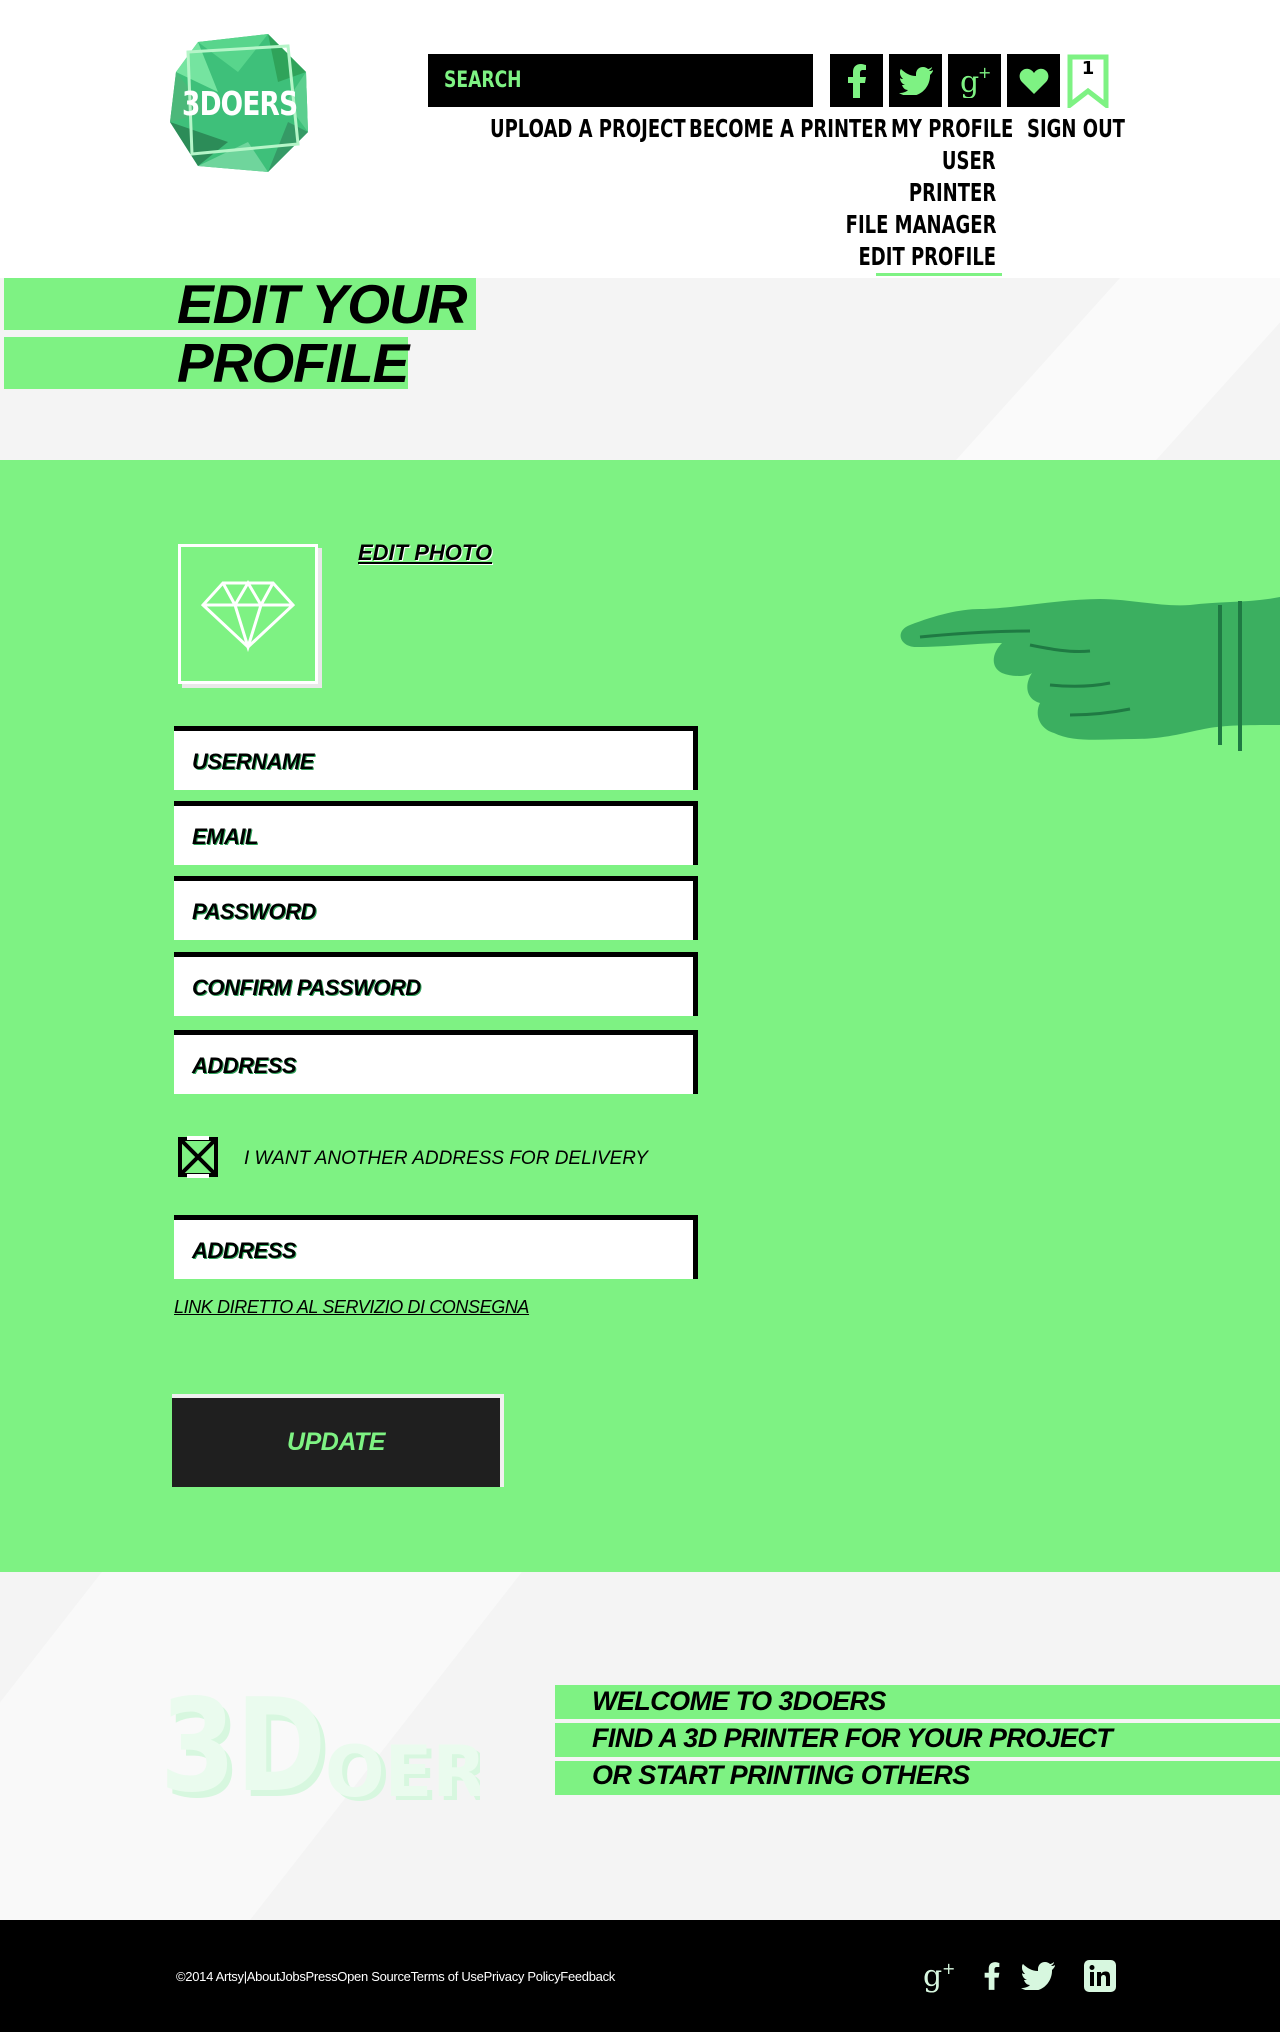 The height and width of the screenshot is (2032, 1280). I want to click on edit-photo-link: EDIT PHOTO, so click(425, 553).